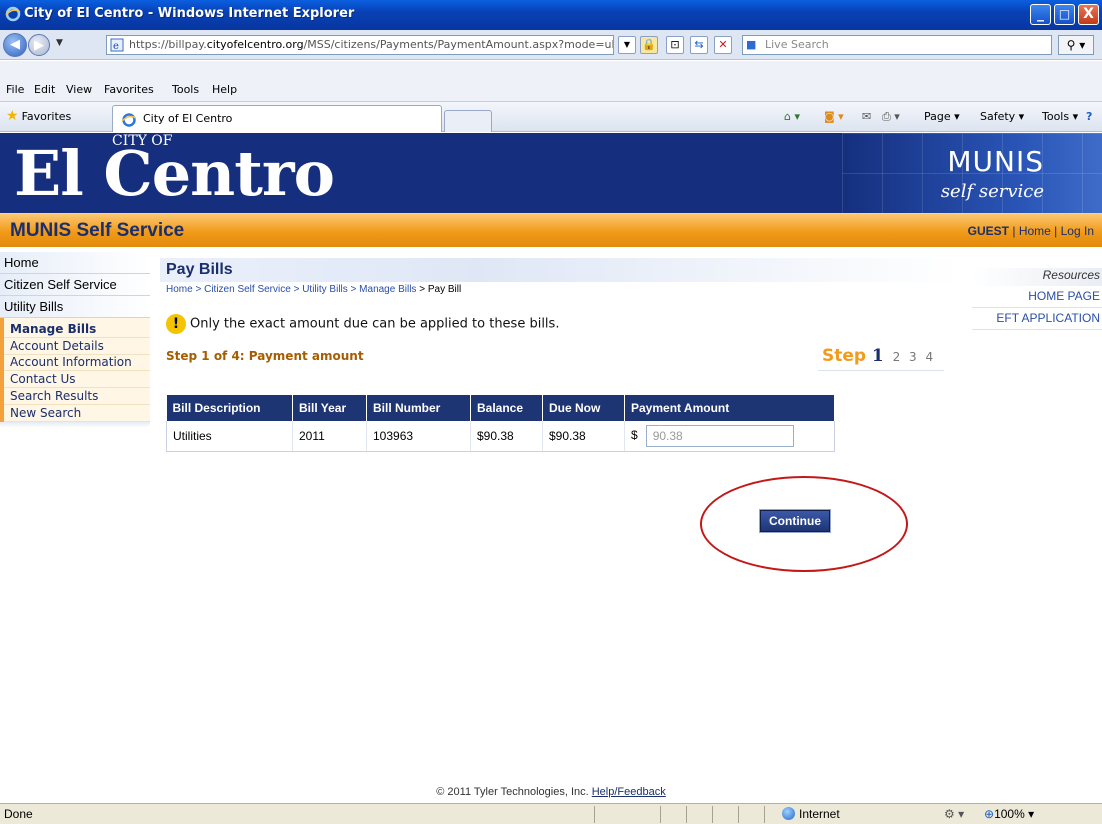  I want to click on header-links: GUEST | Home | Log In, so click(1030, 231).